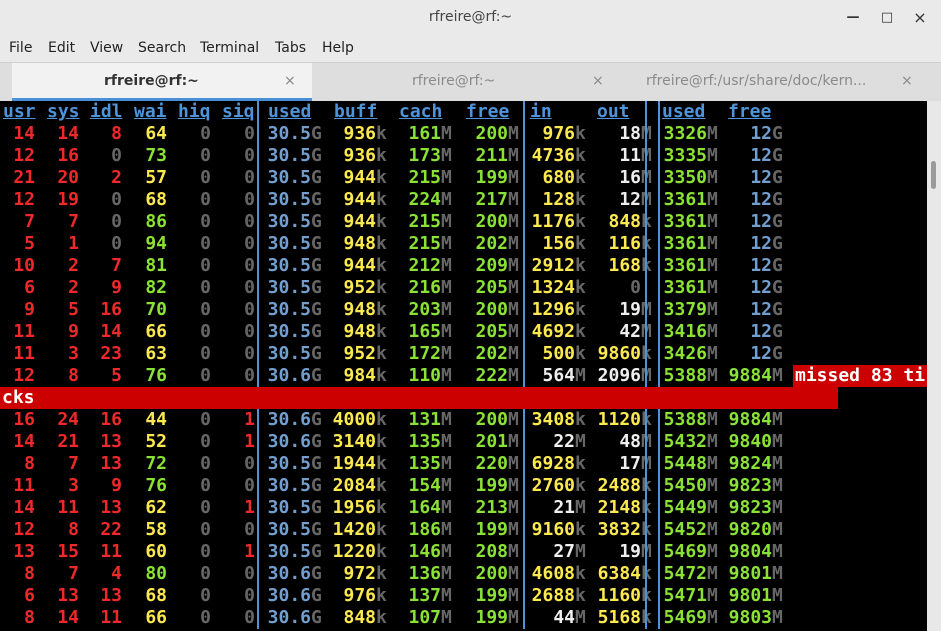  Describe the element at coordinates (553, 463) in the screenshot. I see `cell-value: 6928` at that location.